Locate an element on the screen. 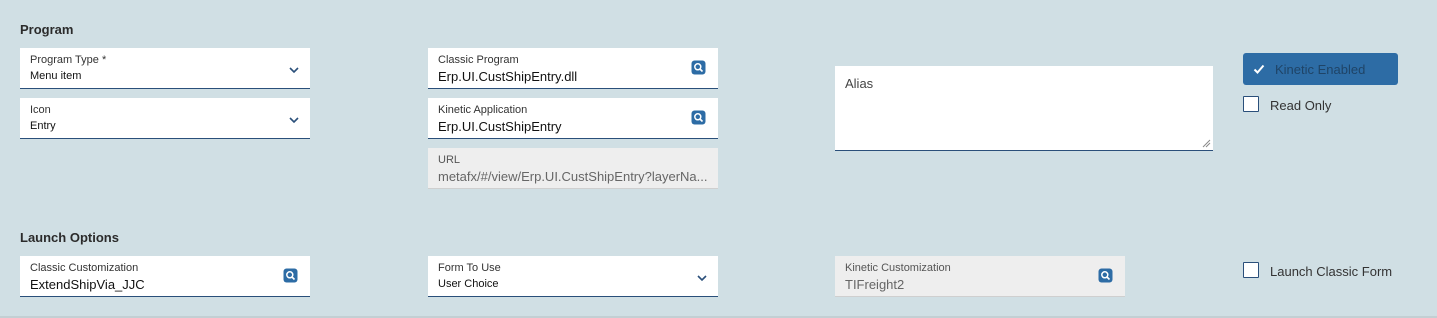 The width and height of the screenshot is (1437, 318). icon-value: Entry is located at coordinates (43, 126).